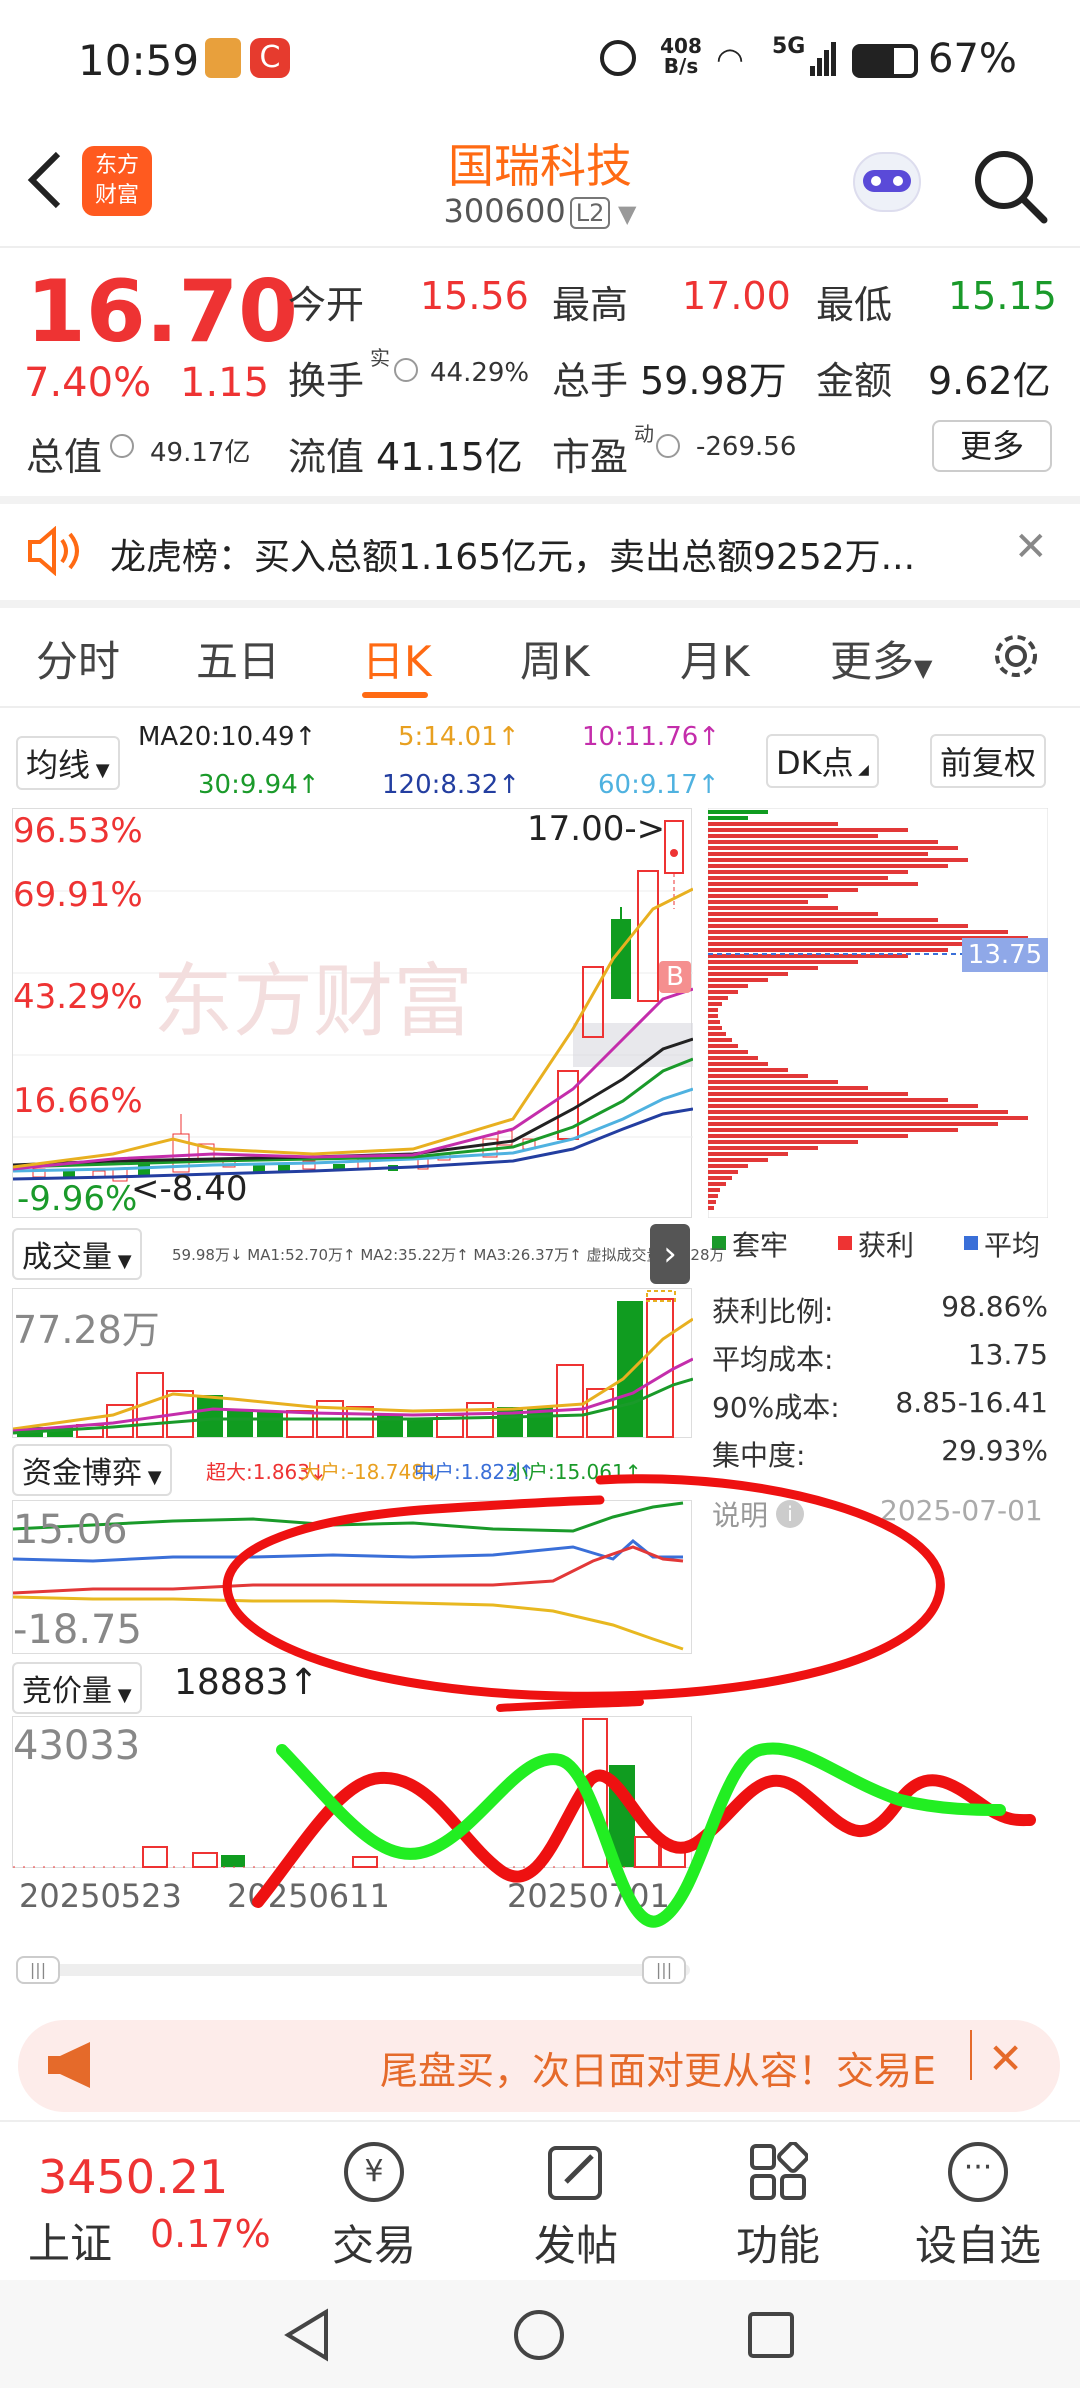  Describe the element at coordinates (872, 661) in the screenshot. I see `tab-more-label: 更多` at that location.